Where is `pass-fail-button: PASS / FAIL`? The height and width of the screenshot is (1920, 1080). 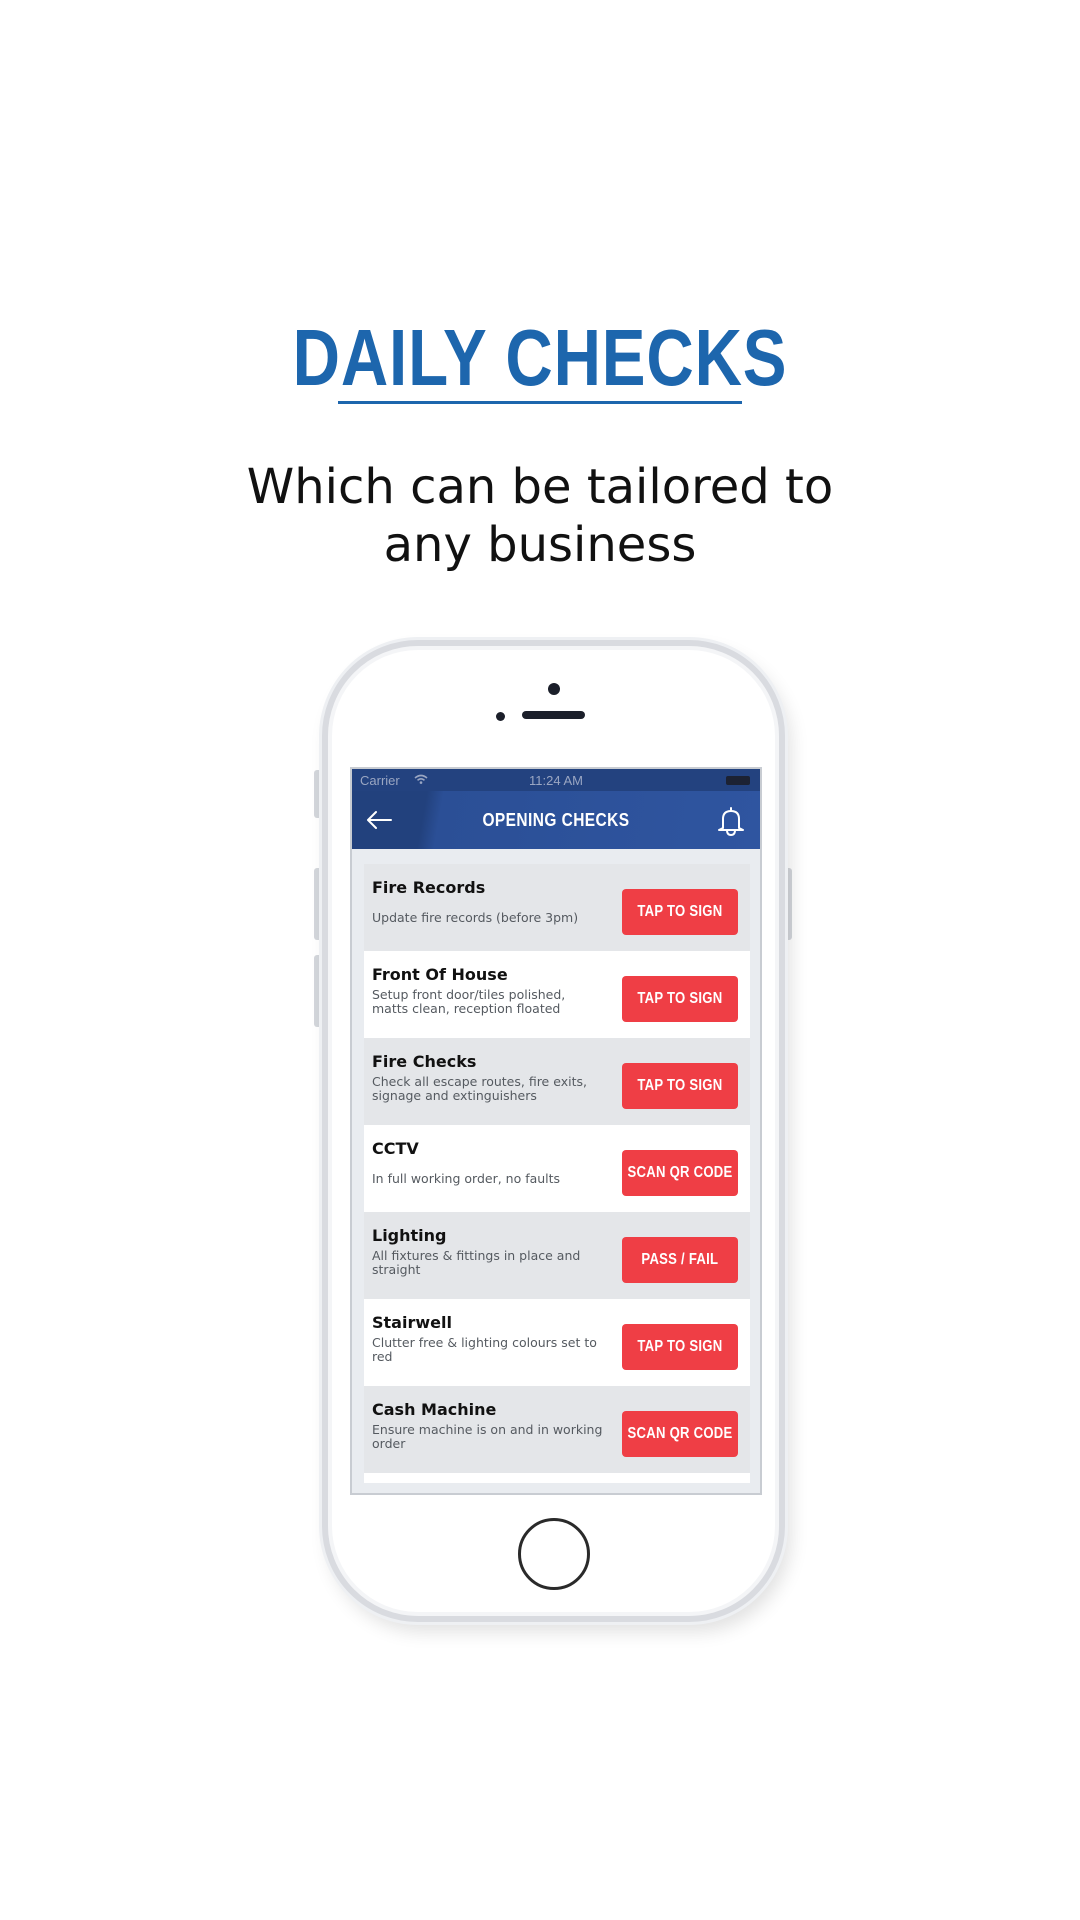 pass-fail-button: PASS / FAIL is located at coordinates (680, 1260).